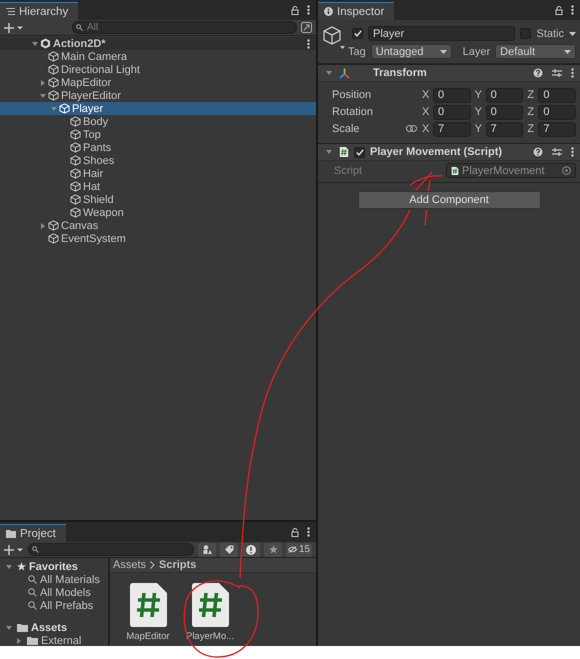 Image resolution: width=580 pixels, height=659 pixels. Describe the element at coordinates (356, 11) in the screenshot. I see `inspector-tab: Inspector` at that location.